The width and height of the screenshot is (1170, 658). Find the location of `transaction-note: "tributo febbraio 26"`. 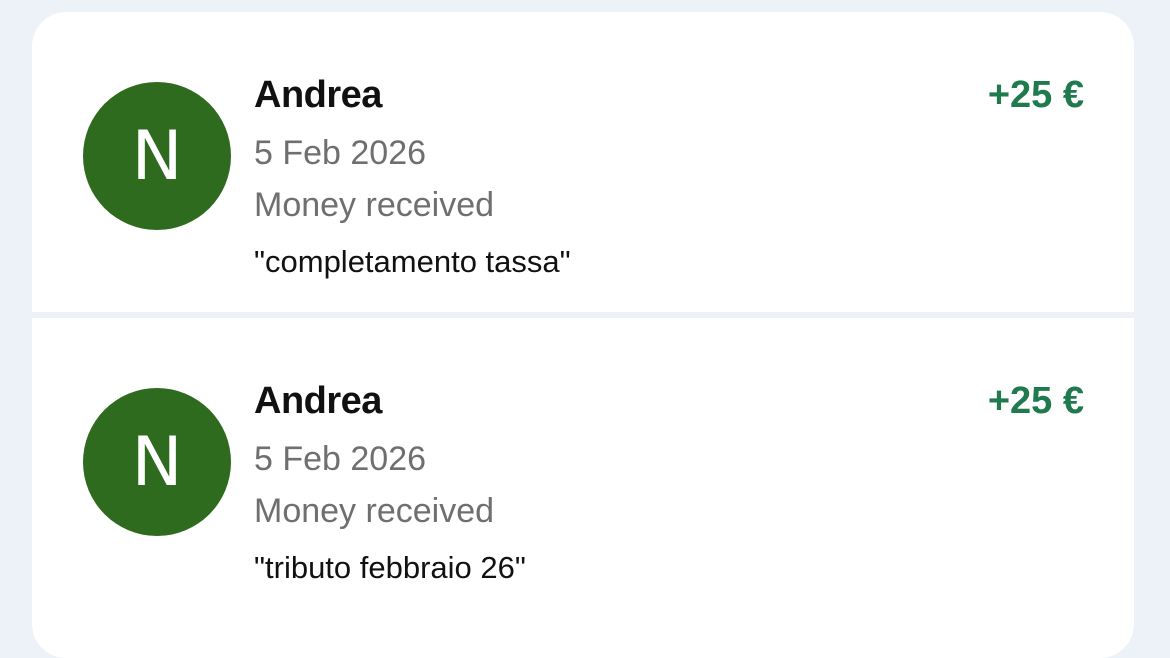

transaction-note: "tributo febbraio 26" is located at coordinates (390, 567).